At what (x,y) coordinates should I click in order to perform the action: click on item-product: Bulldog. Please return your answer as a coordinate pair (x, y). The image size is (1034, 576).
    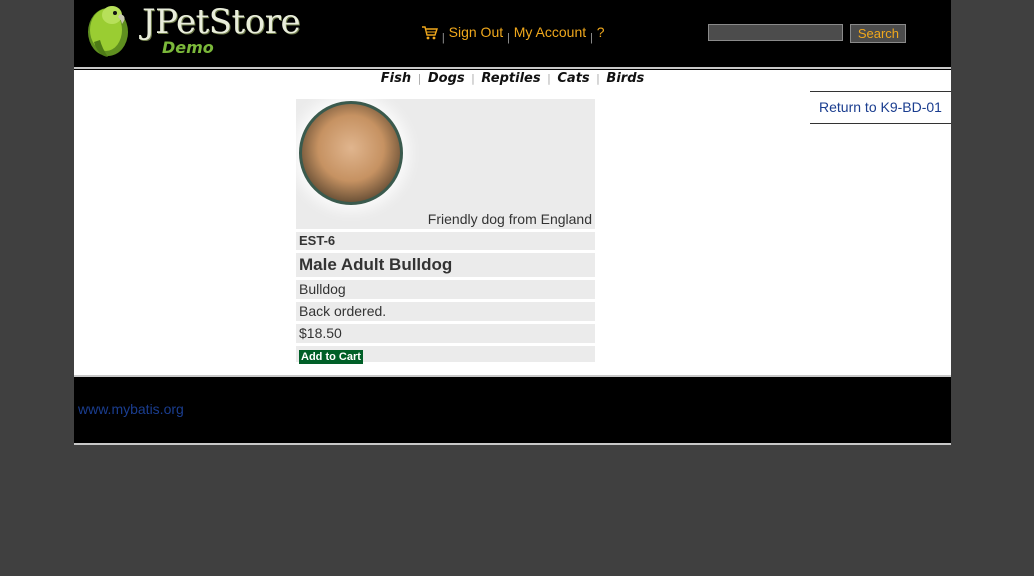
    Looking at the image, I should click on (445, 289).